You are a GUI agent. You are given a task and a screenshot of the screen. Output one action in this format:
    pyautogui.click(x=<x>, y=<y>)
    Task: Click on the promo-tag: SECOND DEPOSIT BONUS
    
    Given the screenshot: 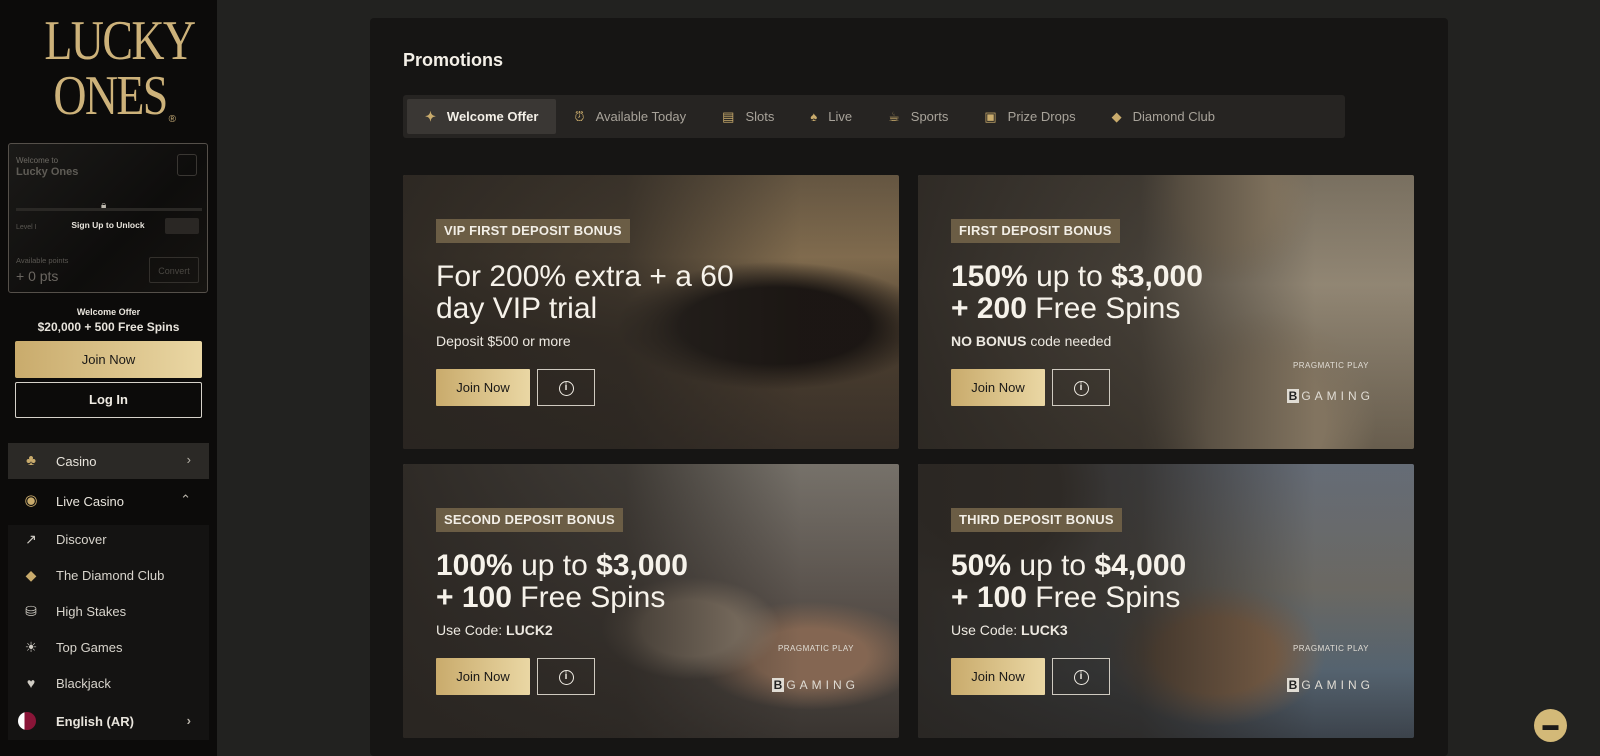 What is the action you would take?
    pyautogui.click(x=529, y=520)
    